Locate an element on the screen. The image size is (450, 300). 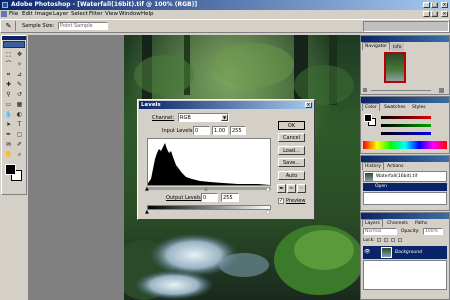
tab-info: Info is located at coordinates (397, 47).